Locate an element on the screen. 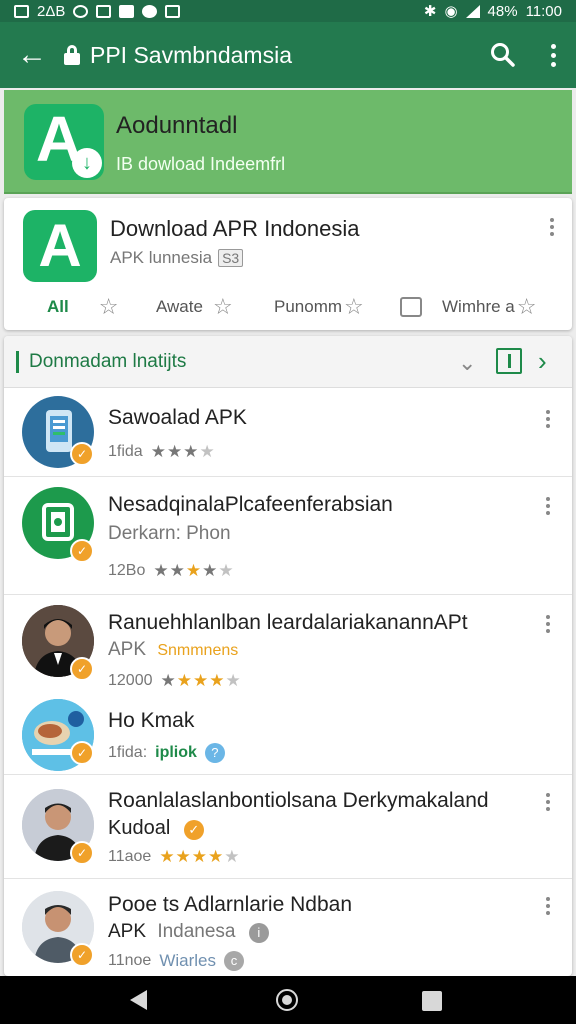  item-title: Pooe ts Adlarnlarie Ndban is located at coordinates (230, 904).